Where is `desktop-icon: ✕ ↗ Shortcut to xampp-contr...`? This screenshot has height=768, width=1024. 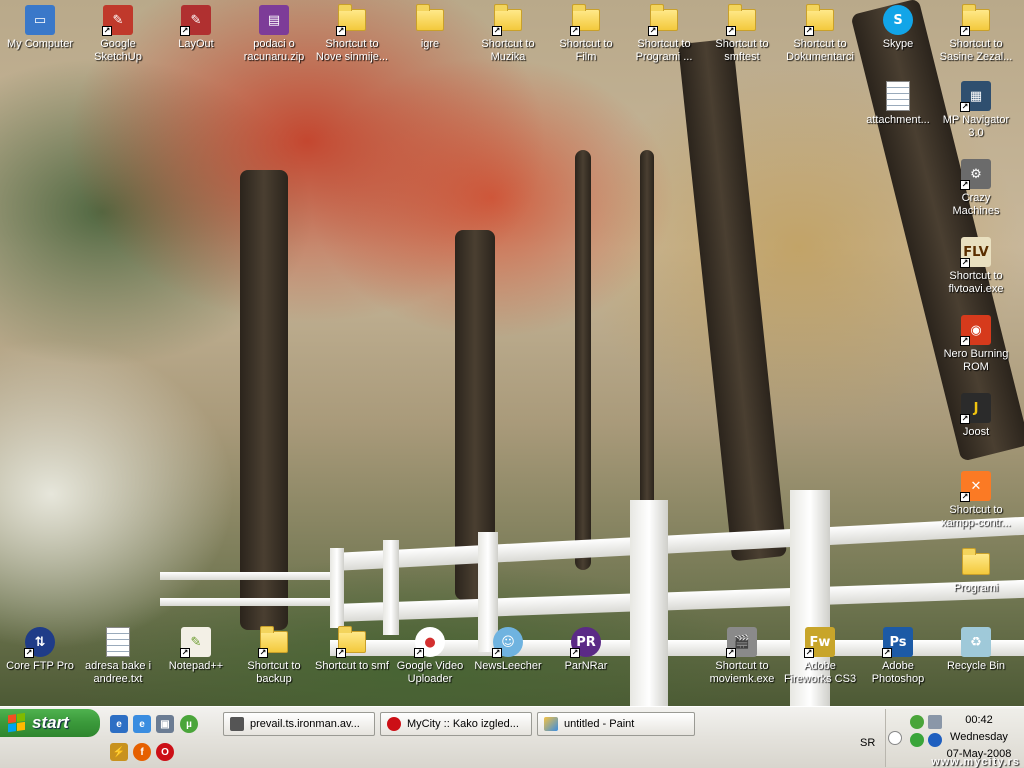
desktop-icon: ✕ ↗ Shortcut to xampp-contr... is located at coordinates (976, 500).